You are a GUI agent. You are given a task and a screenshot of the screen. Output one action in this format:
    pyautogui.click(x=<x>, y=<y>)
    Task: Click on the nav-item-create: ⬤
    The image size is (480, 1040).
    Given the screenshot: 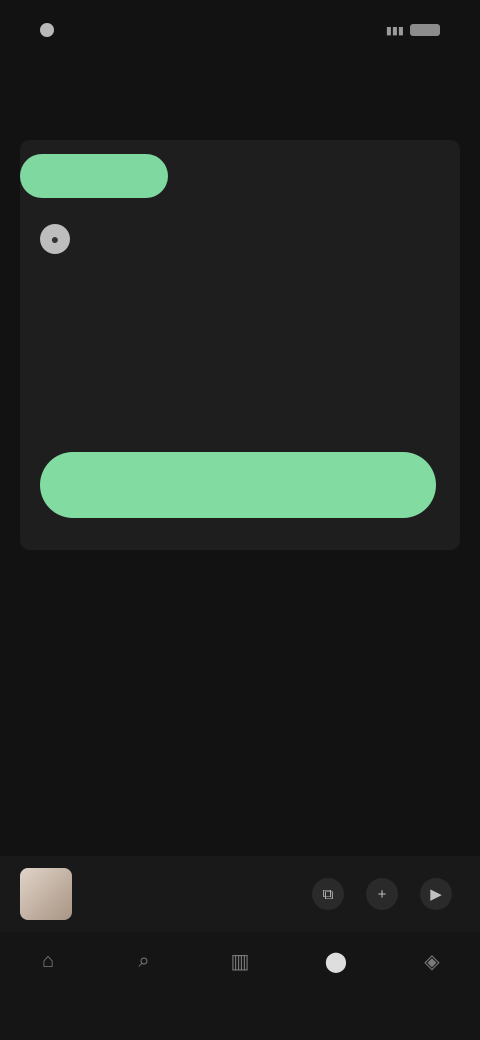 What is the action you would take?
    pyautogui.click(x=336, y=965)
    